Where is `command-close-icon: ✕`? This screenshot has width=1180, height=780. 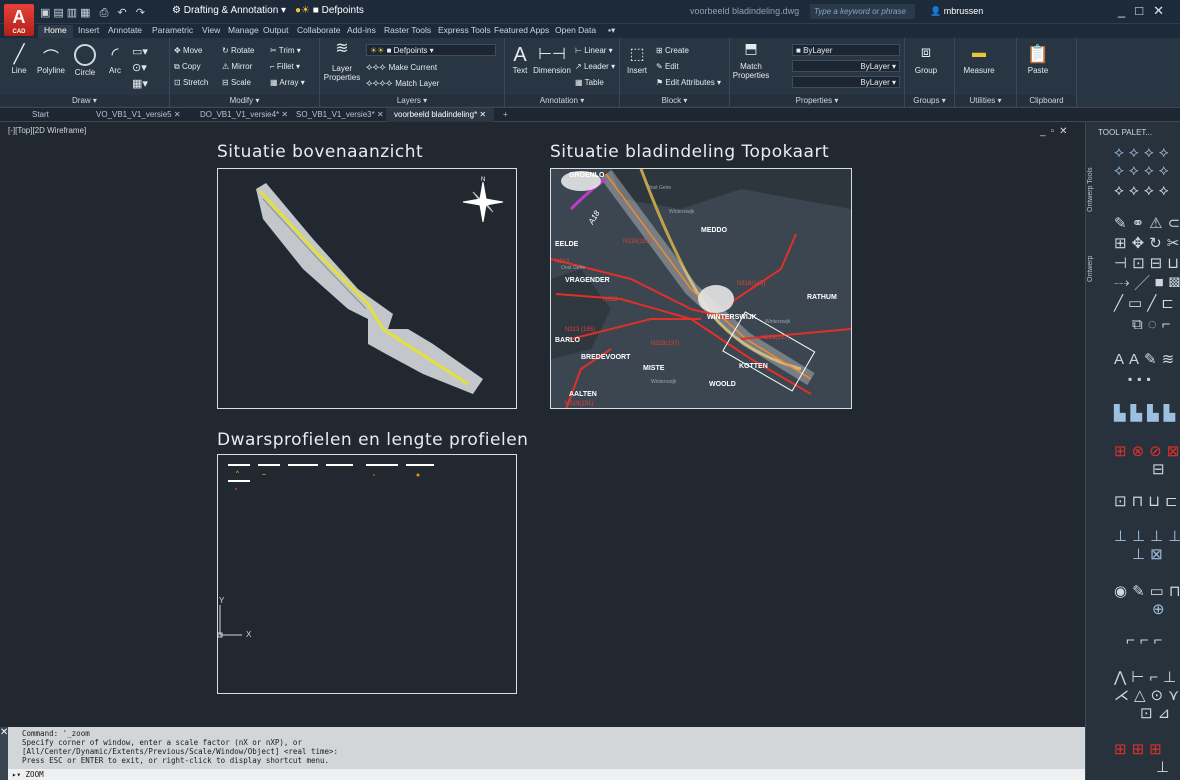
command-close-icon: ✕ is located at coordinates (4, 753).